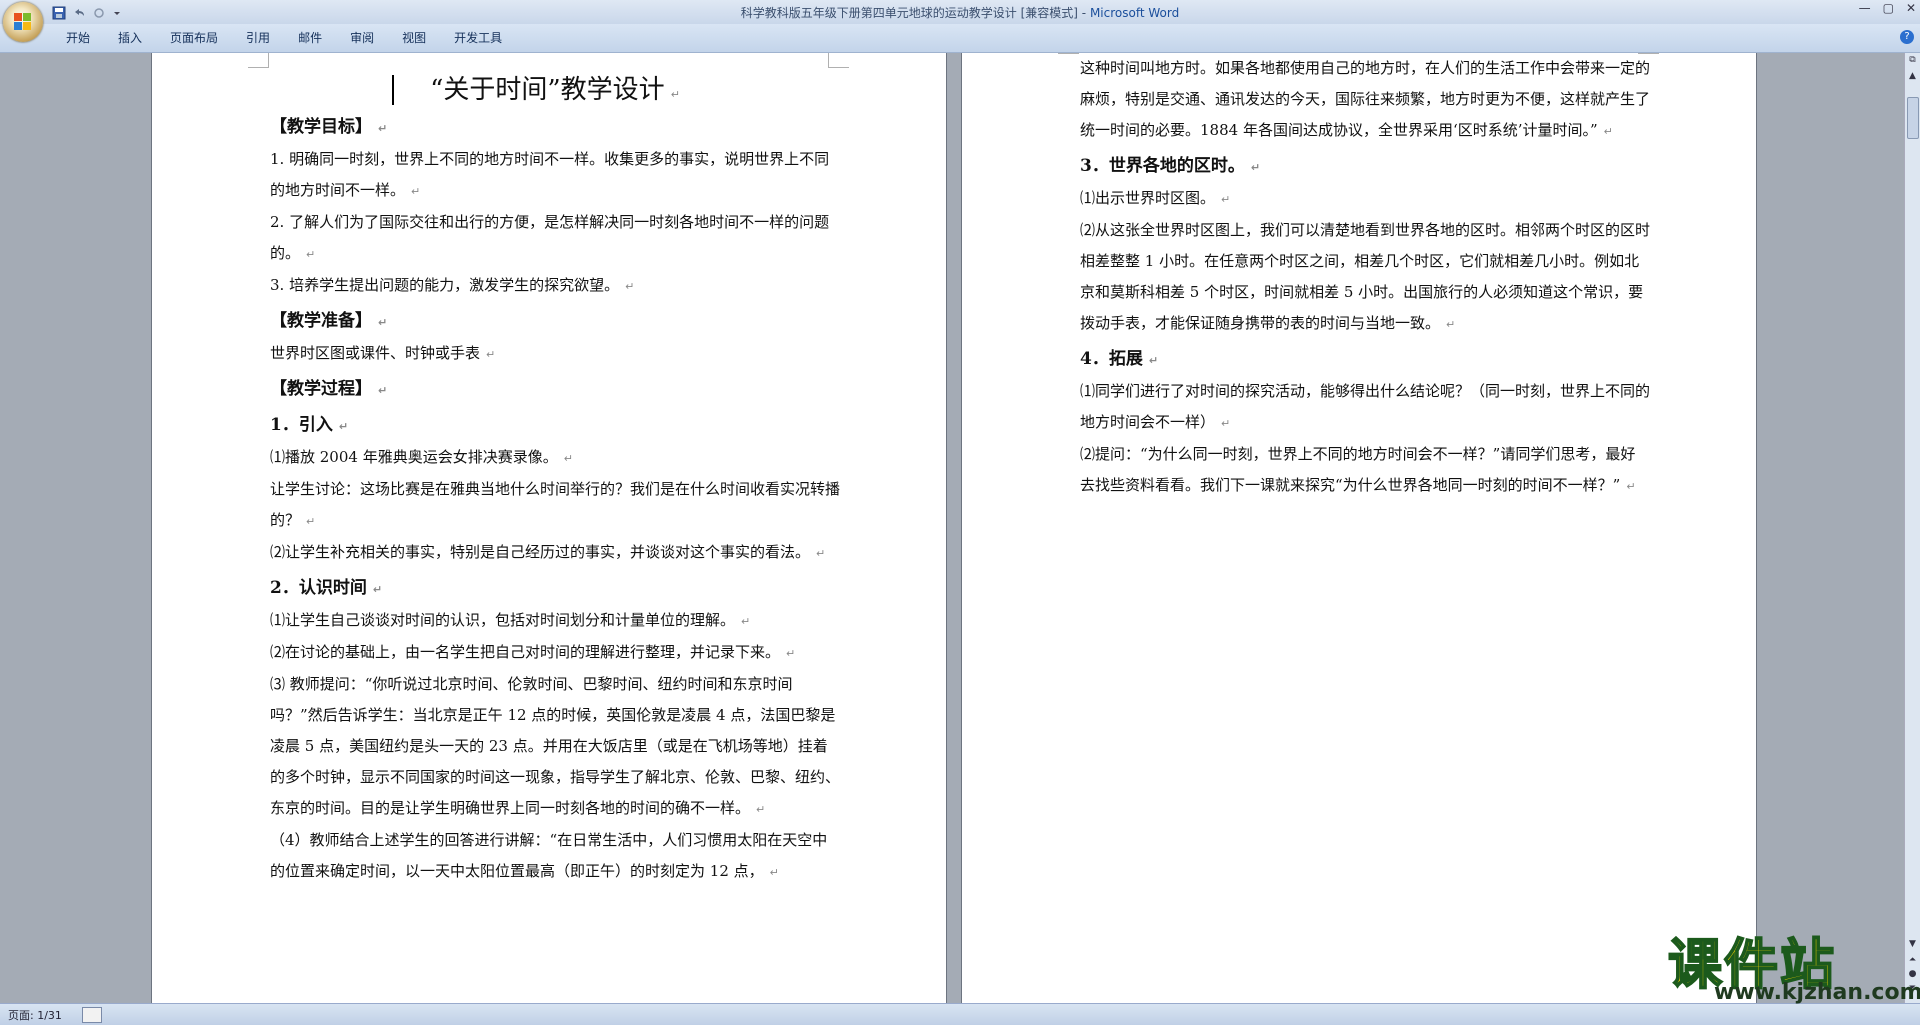 The image size is (1920, 1025). What do you see at coordinates (130, 38) in the screenshot?
I see `tab-insert: 插入` at bounding box center [130, 38].